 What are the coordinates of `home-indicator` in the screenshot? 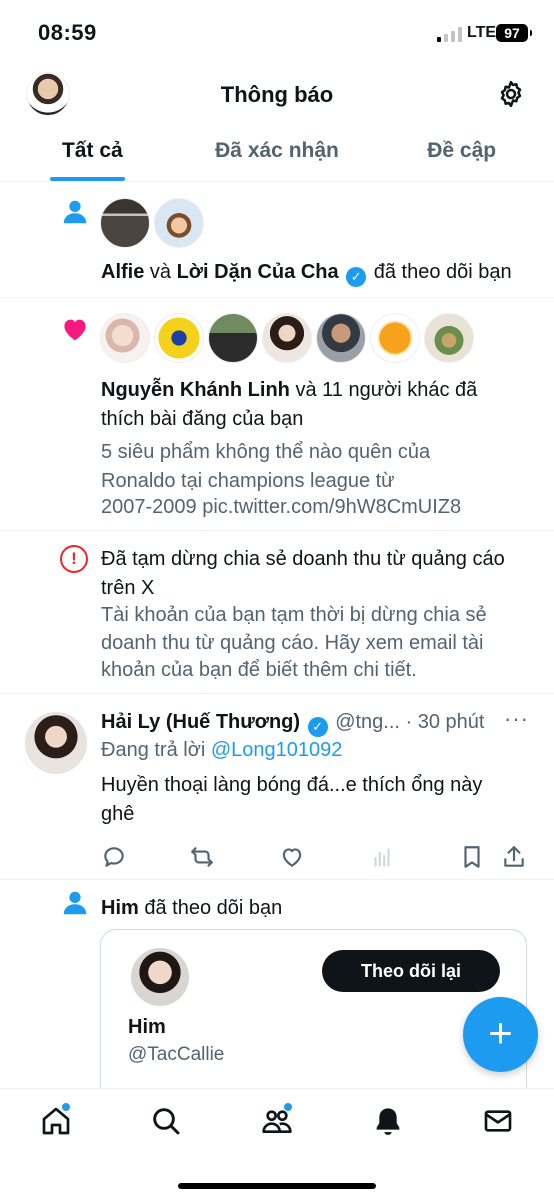 It's located at (277, 1186).